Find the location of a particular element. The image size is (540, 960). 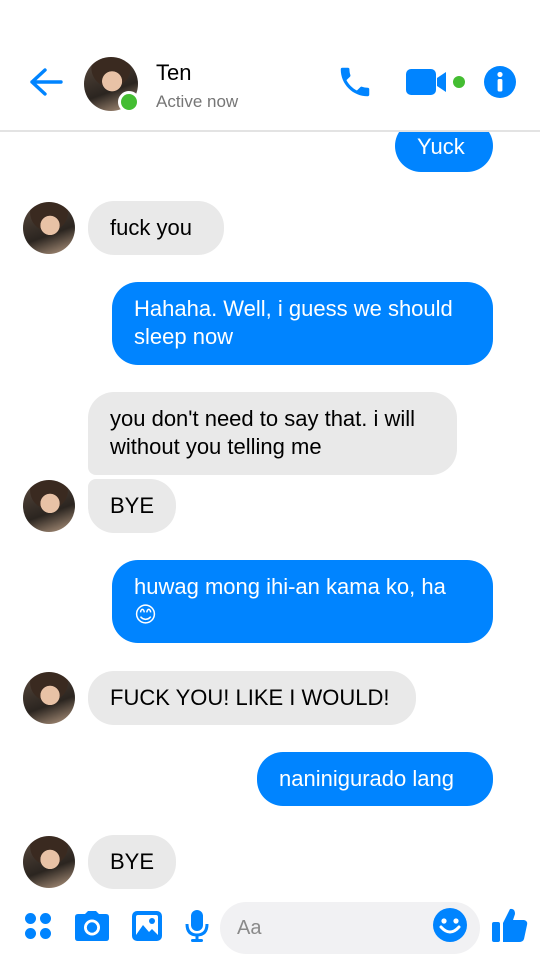

contact-name: Ten is located at coordinates (173, 73).